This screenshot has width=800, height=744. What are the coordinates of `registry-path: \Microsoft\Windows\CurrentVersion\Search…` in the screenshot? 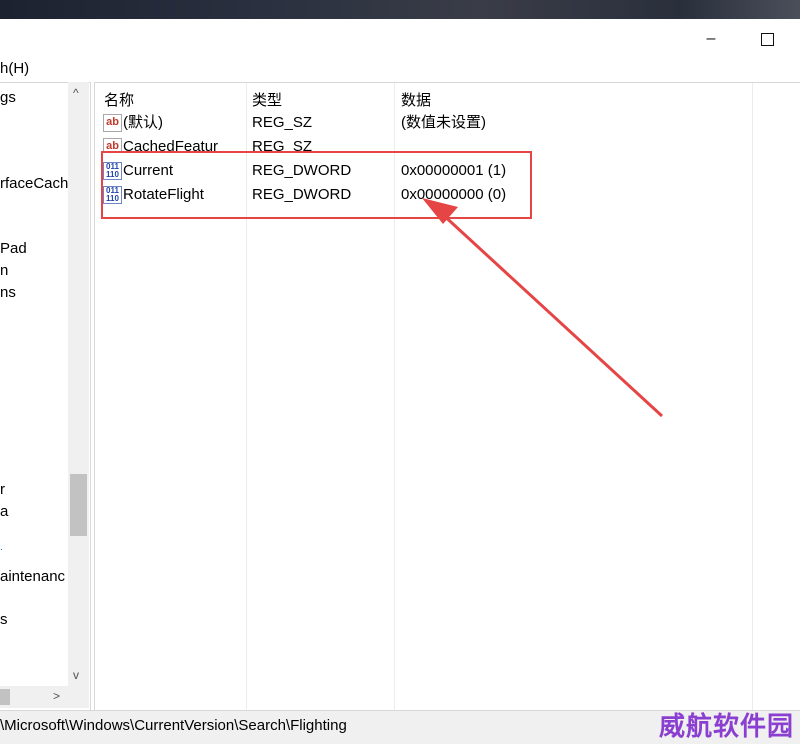 It's located at (173, 725).